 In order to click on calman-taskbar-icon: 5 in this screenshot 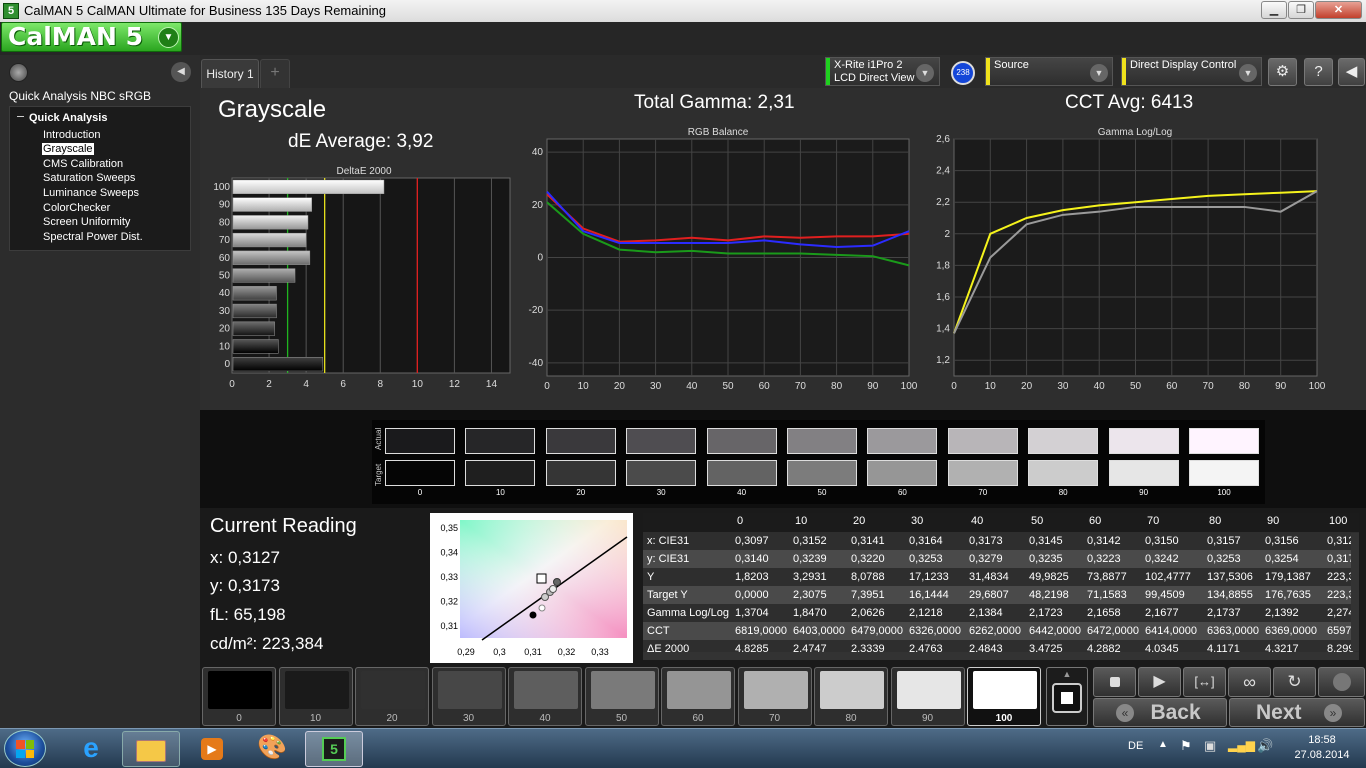, I will do `click(334, 749)`.